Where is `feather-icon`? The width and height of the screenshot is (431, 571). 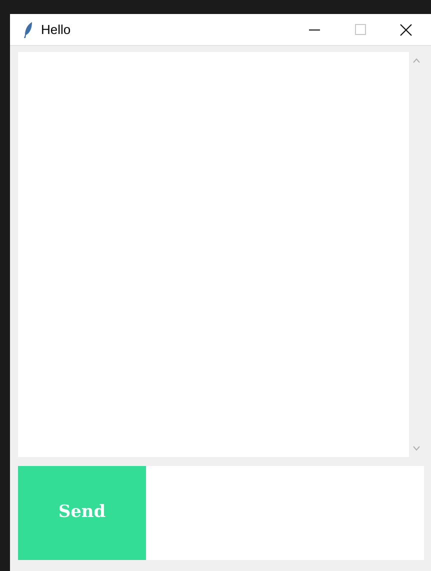 feather-icon is located at coordinates (28, 30).